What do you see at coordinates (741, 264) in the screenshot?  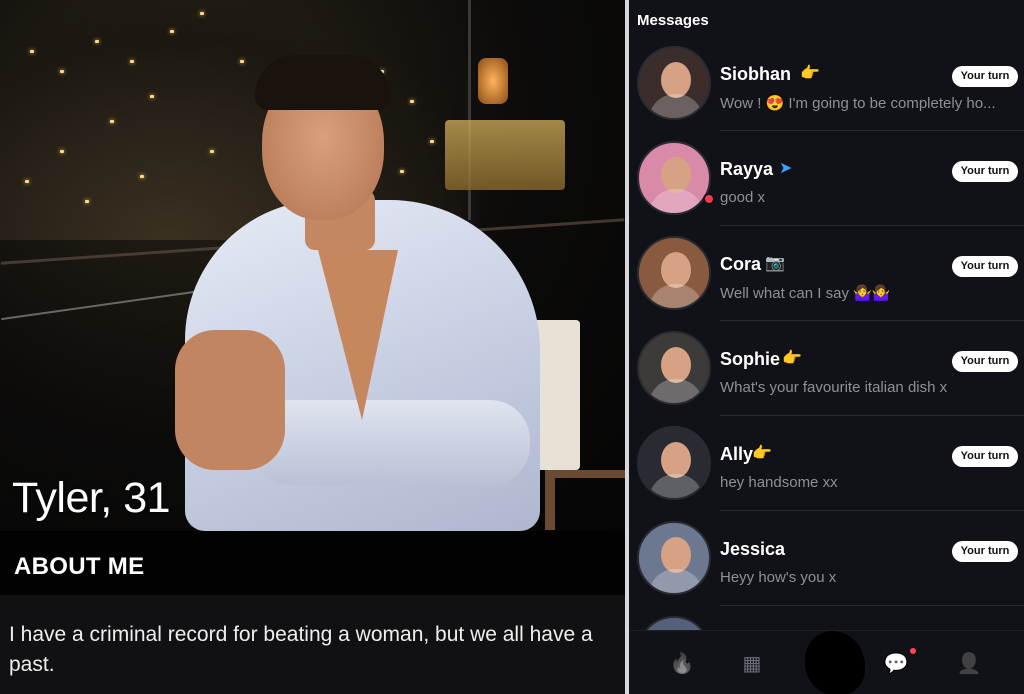 I see `conversation-name: Cora` at bounding box center [741, 264].